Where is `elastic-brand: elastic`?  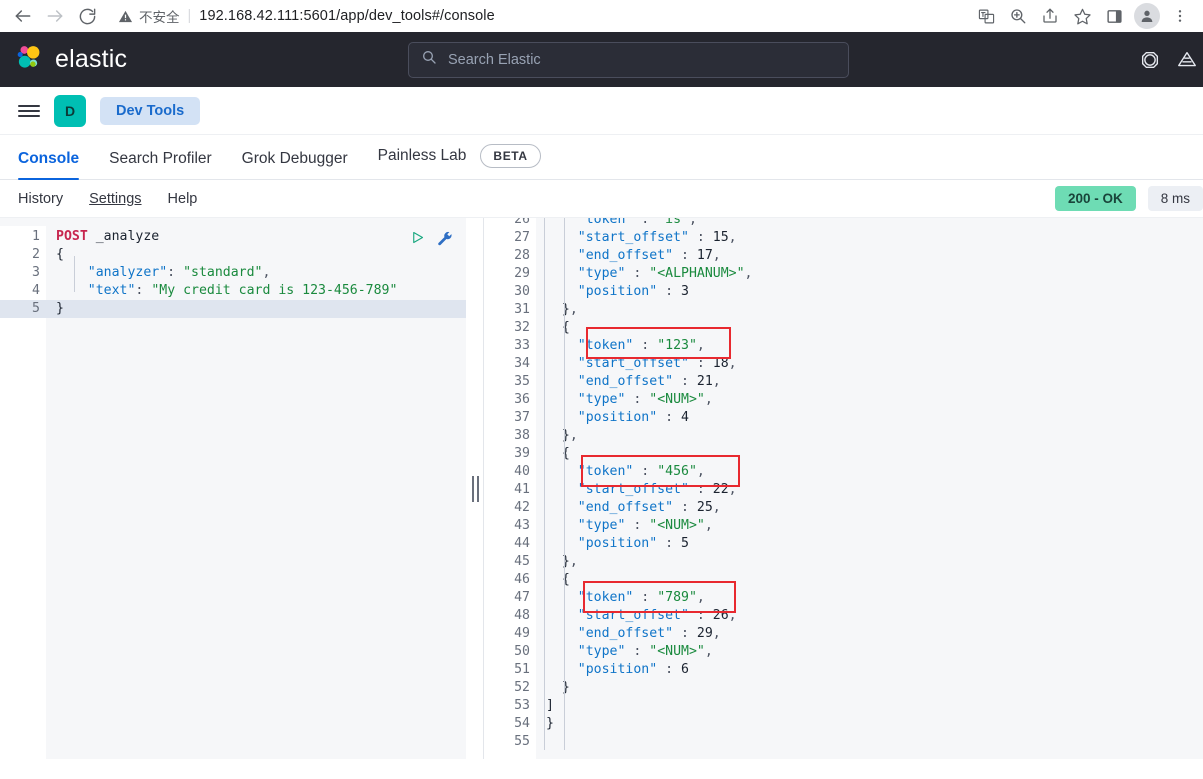 elastic-brand: elastic is located at coordinates (70, 59).